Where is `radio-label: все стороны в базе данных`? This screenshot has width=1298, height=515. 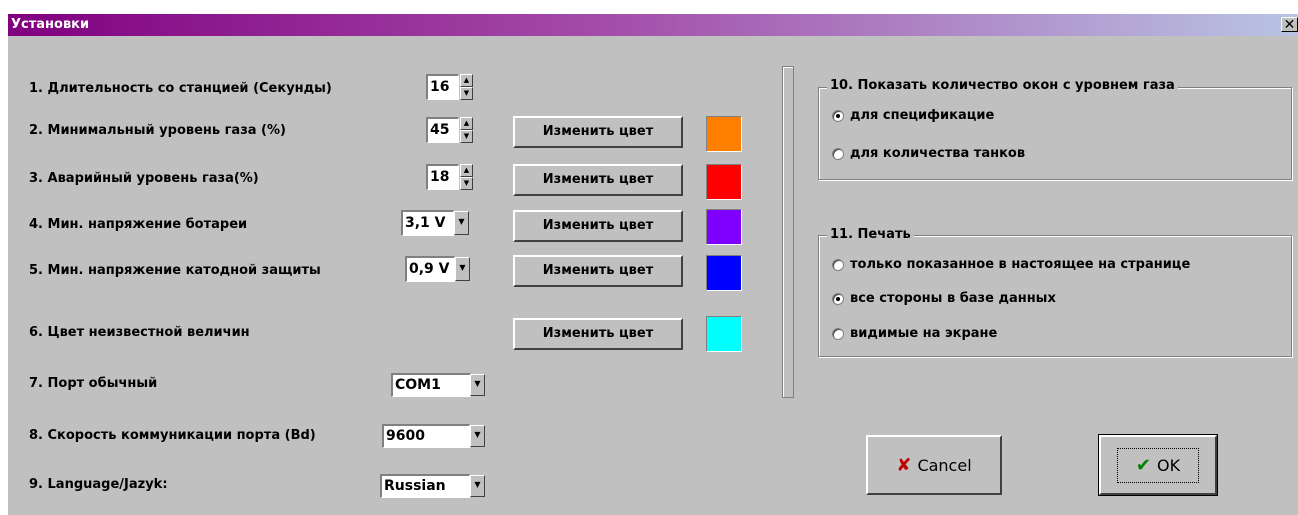 radio-label: все стороны в базе данных is located at coordinates (953, 298).